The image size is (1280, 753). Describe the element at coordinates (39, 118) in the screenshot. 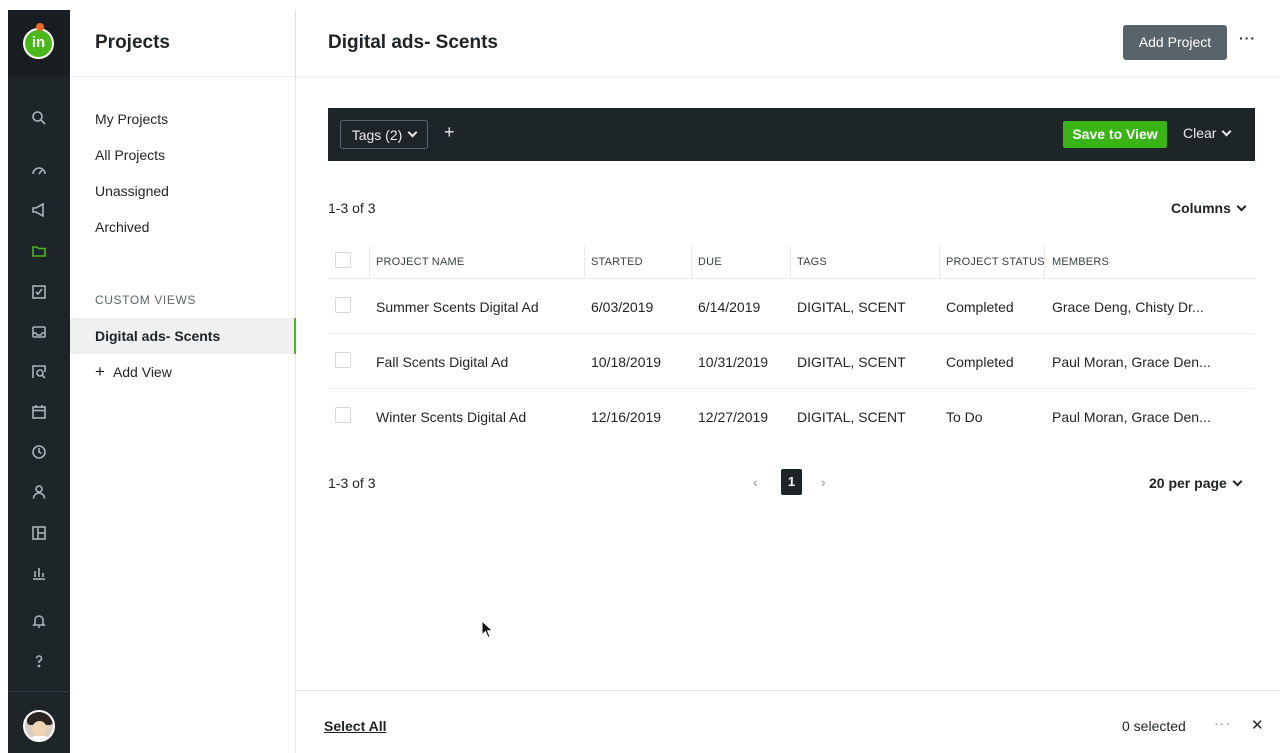

I see `search-icon` at that location.